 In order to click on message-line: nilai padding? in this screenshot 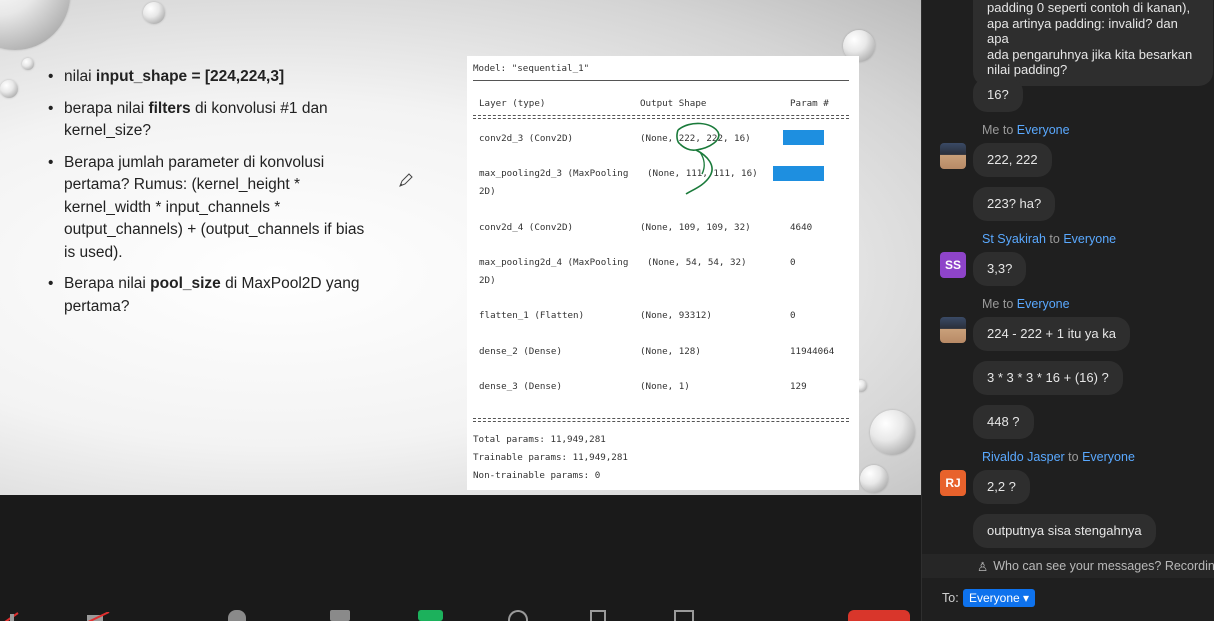, I will do `click(1027, 69)`.